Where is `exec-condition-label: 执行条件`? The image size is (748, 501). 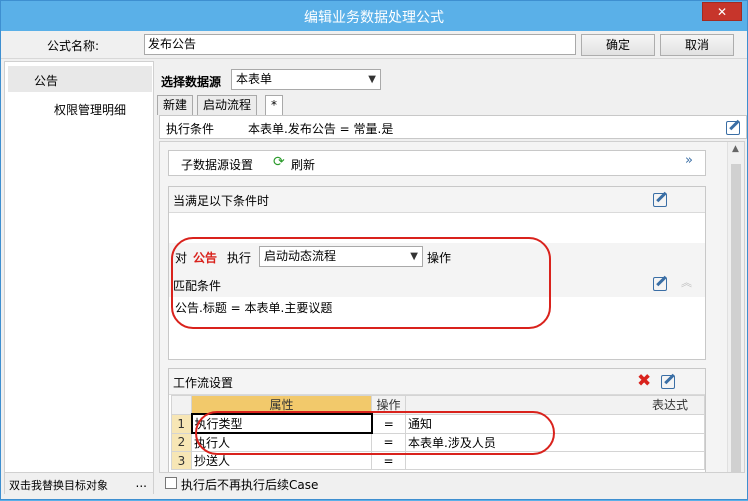 exec-condition-label: 执行条件 is located at coordinates (190, 129).